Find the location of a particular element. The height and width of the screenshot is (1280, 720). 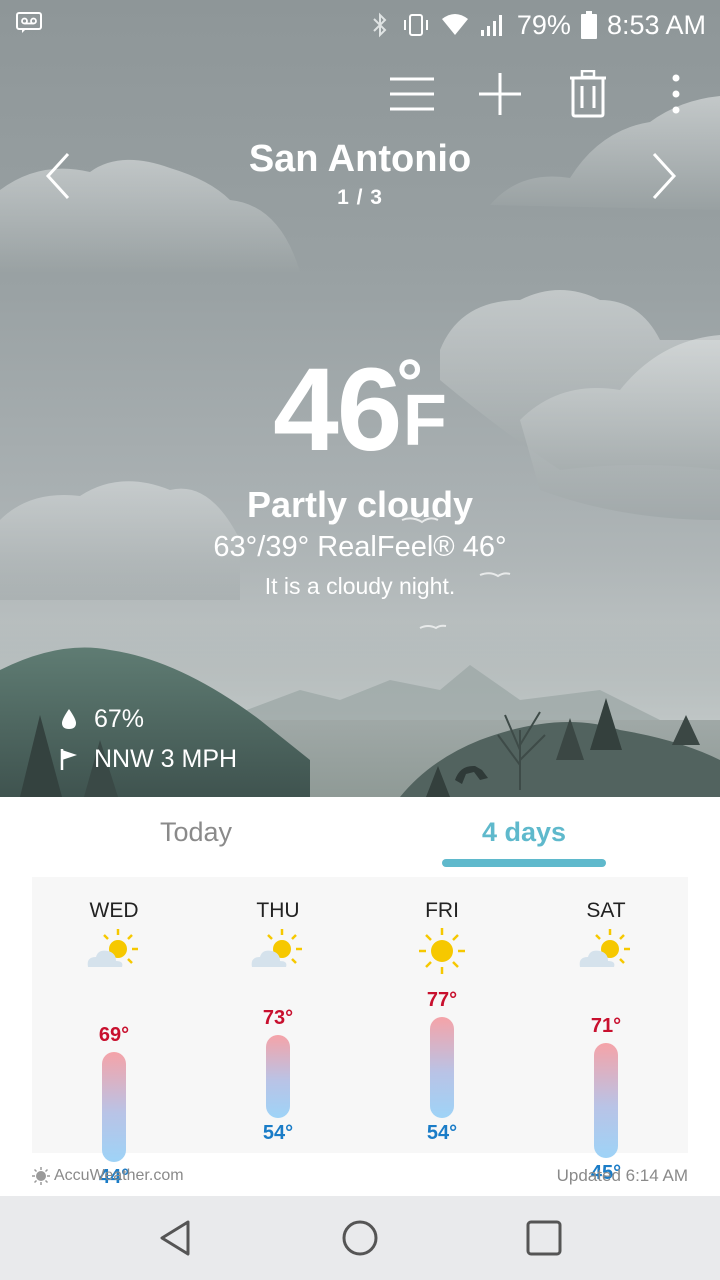

back-triangle-icon is located at coordinates (175, 1238).